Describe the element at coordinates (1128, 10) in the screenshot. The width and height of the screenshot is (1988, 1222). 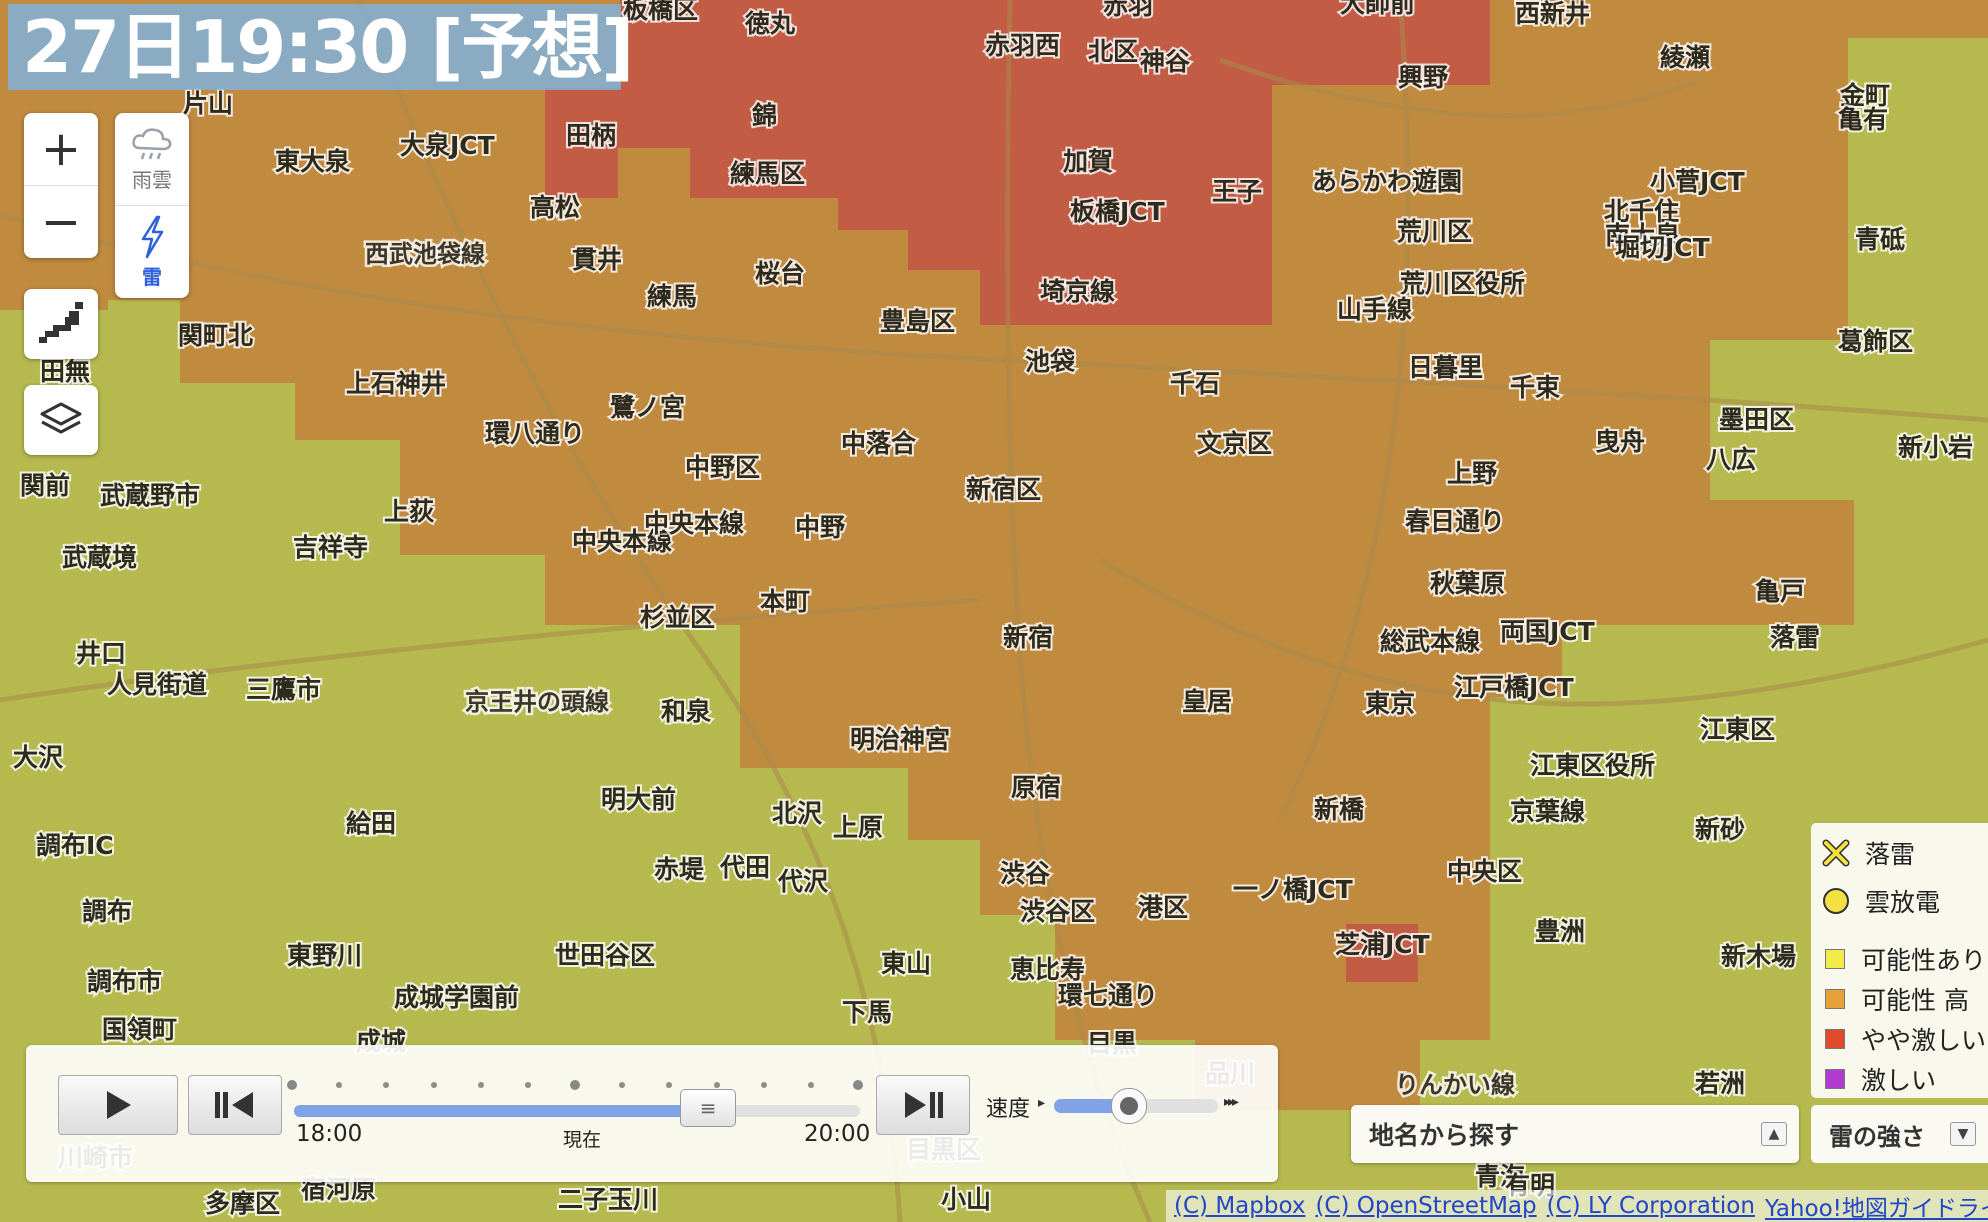
I see `map-place-label: 赤羽` at that location.